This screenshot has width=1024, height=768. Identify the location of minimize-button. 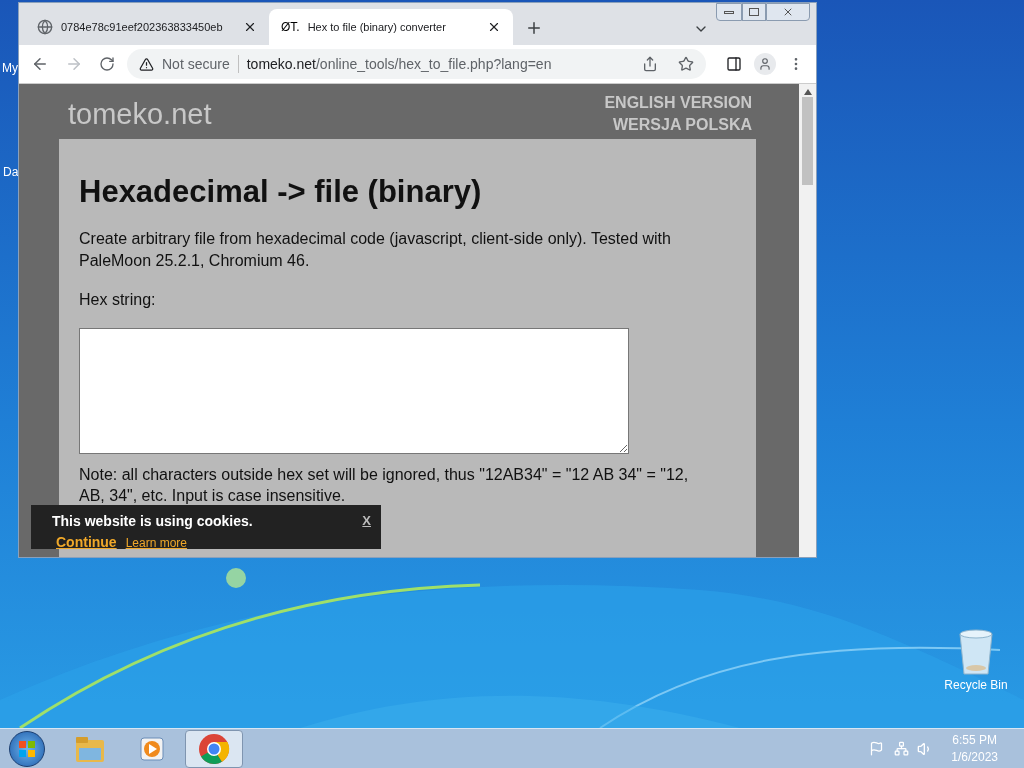
(729, 12).